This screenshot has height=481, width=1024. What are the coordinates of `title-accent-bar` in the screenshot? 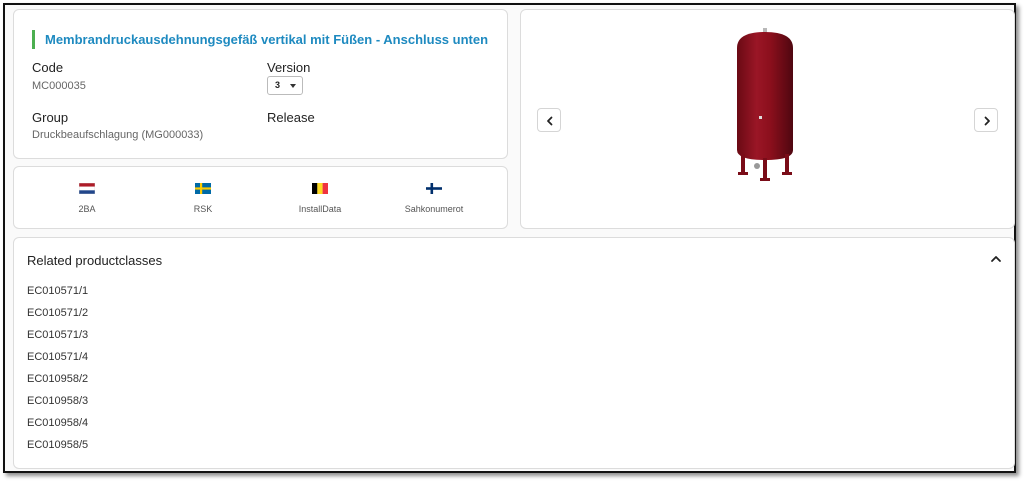 It's located at (33, 39).